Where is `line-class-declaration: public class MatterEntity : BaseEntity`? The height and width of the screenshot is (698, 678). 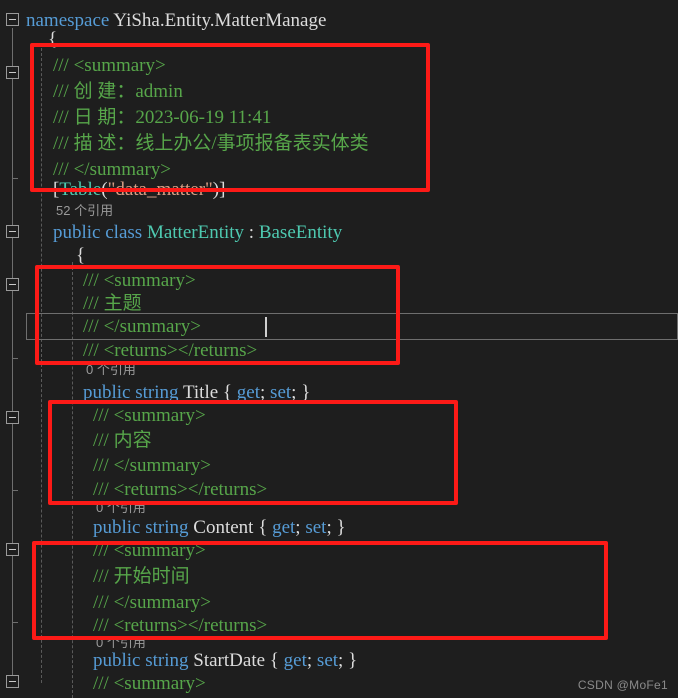 line-class-declaration: public class MatterEntity : BaseEntity is located at coordinates (197, 233).